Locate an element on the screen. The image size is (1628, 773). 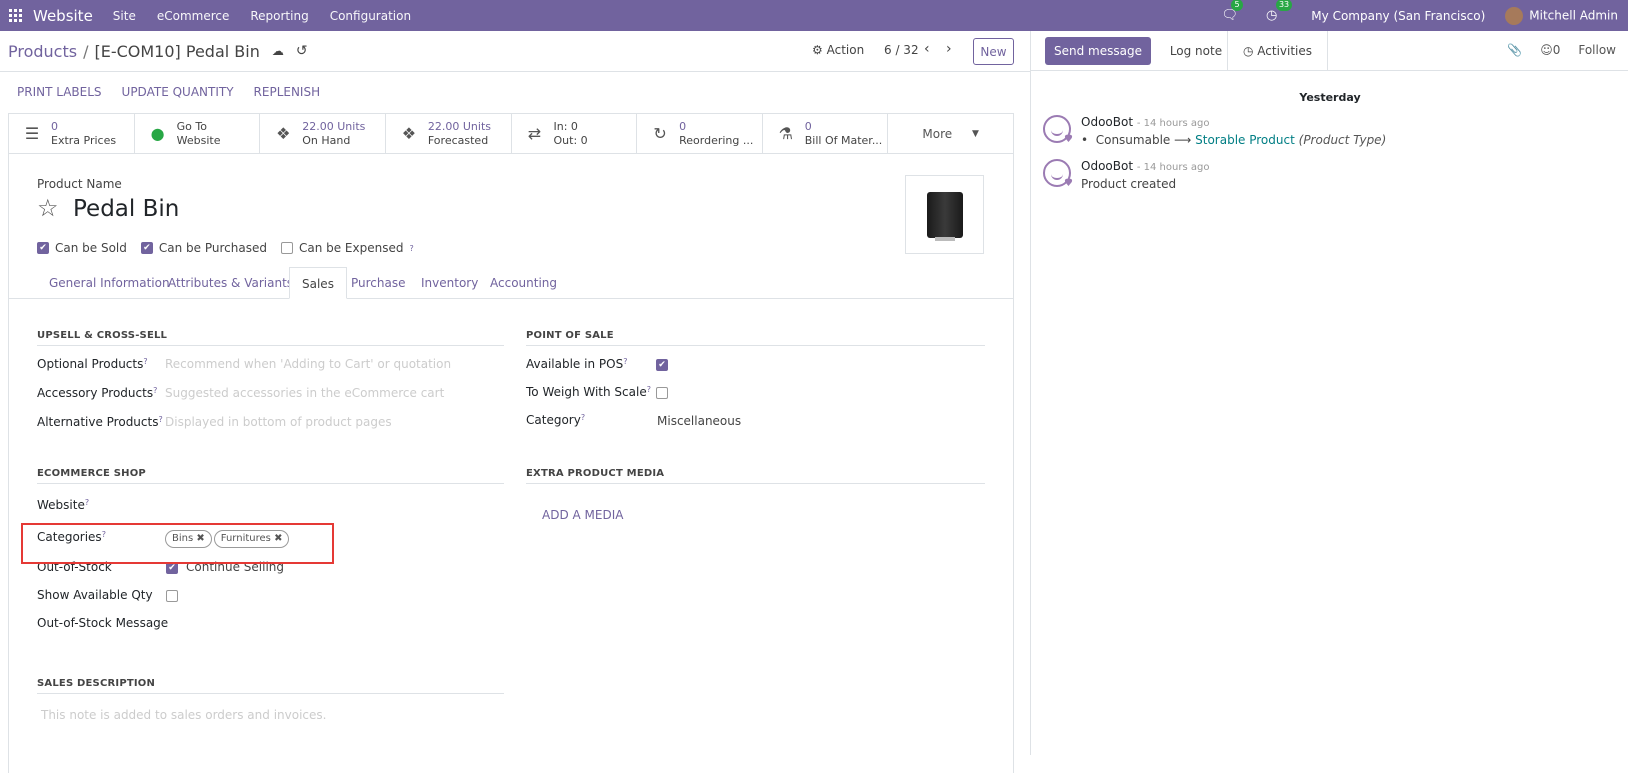
product-name-field: Pedal Bin is located at coordinates (126, 209).